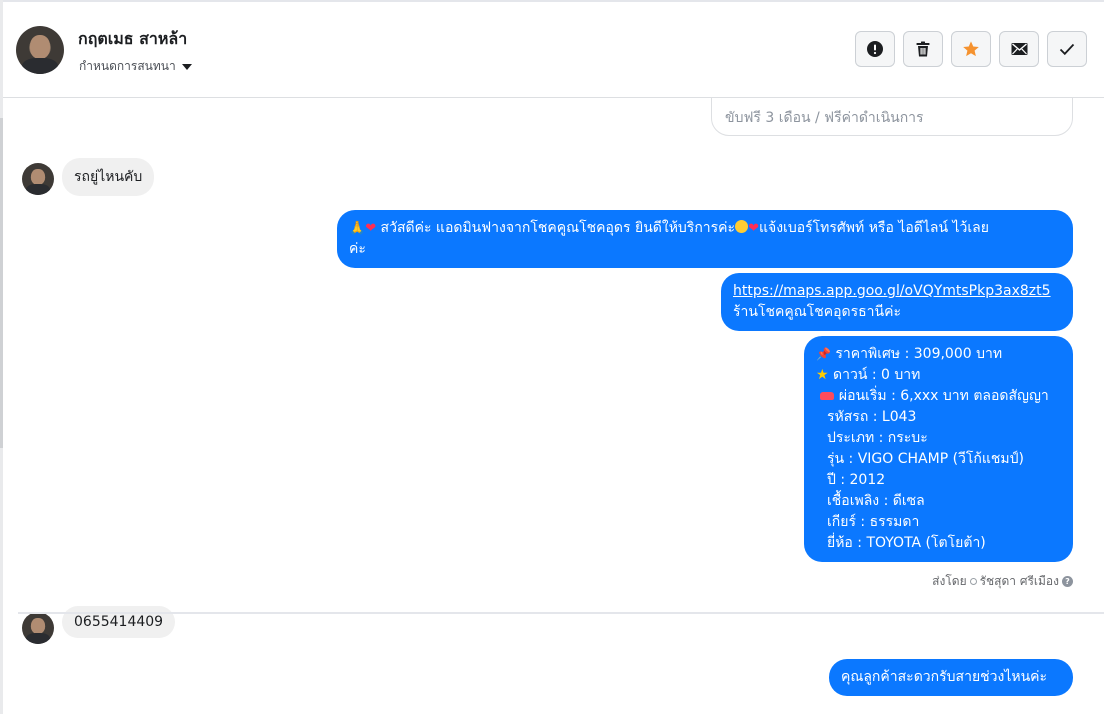 The image size is (1104, 714). What do you see at coordinates (108, 177) in the screenshot?
I see `incoming-message: รถยู่ไหนคับ` at bounding box center [108, 177].